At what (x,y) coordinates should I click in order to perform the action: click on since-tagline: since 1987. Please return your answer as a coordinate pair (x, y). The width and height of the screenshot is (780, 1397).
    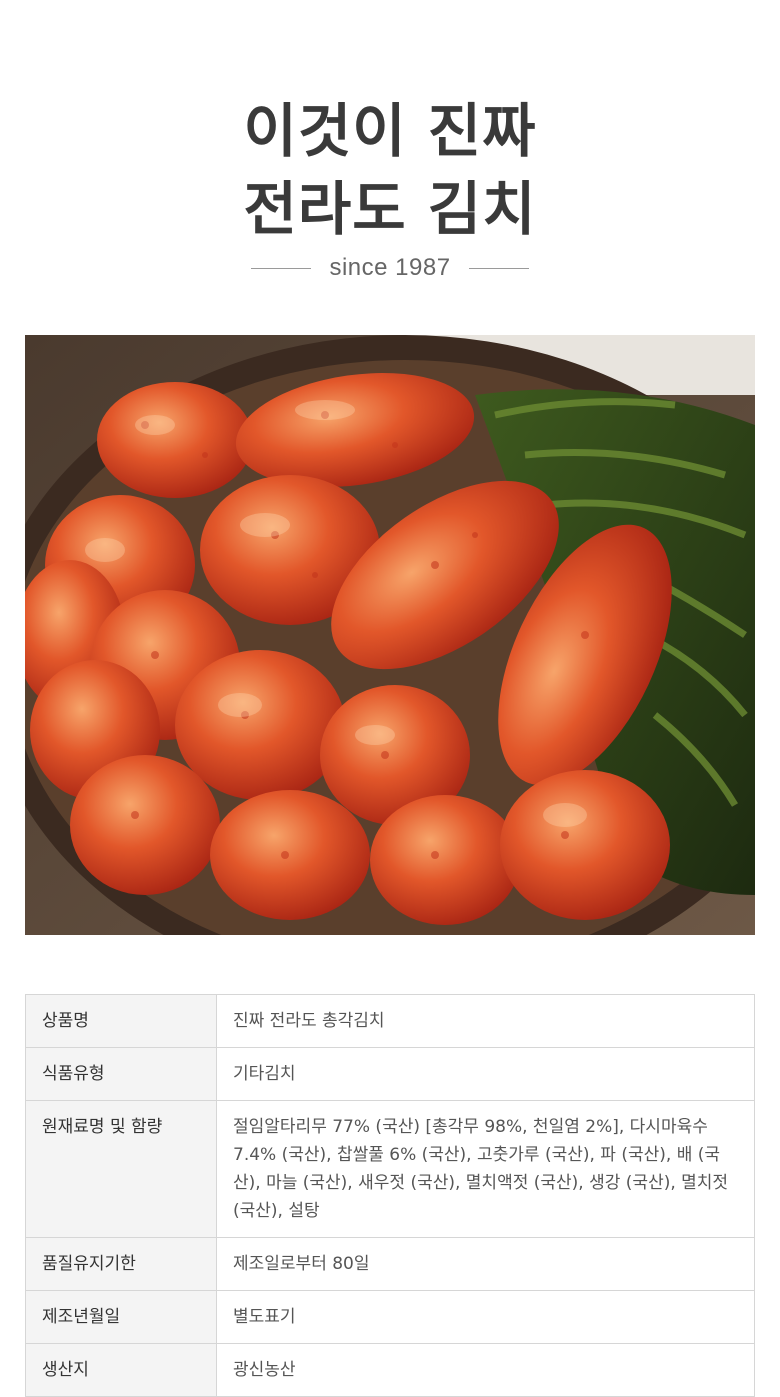
    Looking at the image, I should click on (390, 268).